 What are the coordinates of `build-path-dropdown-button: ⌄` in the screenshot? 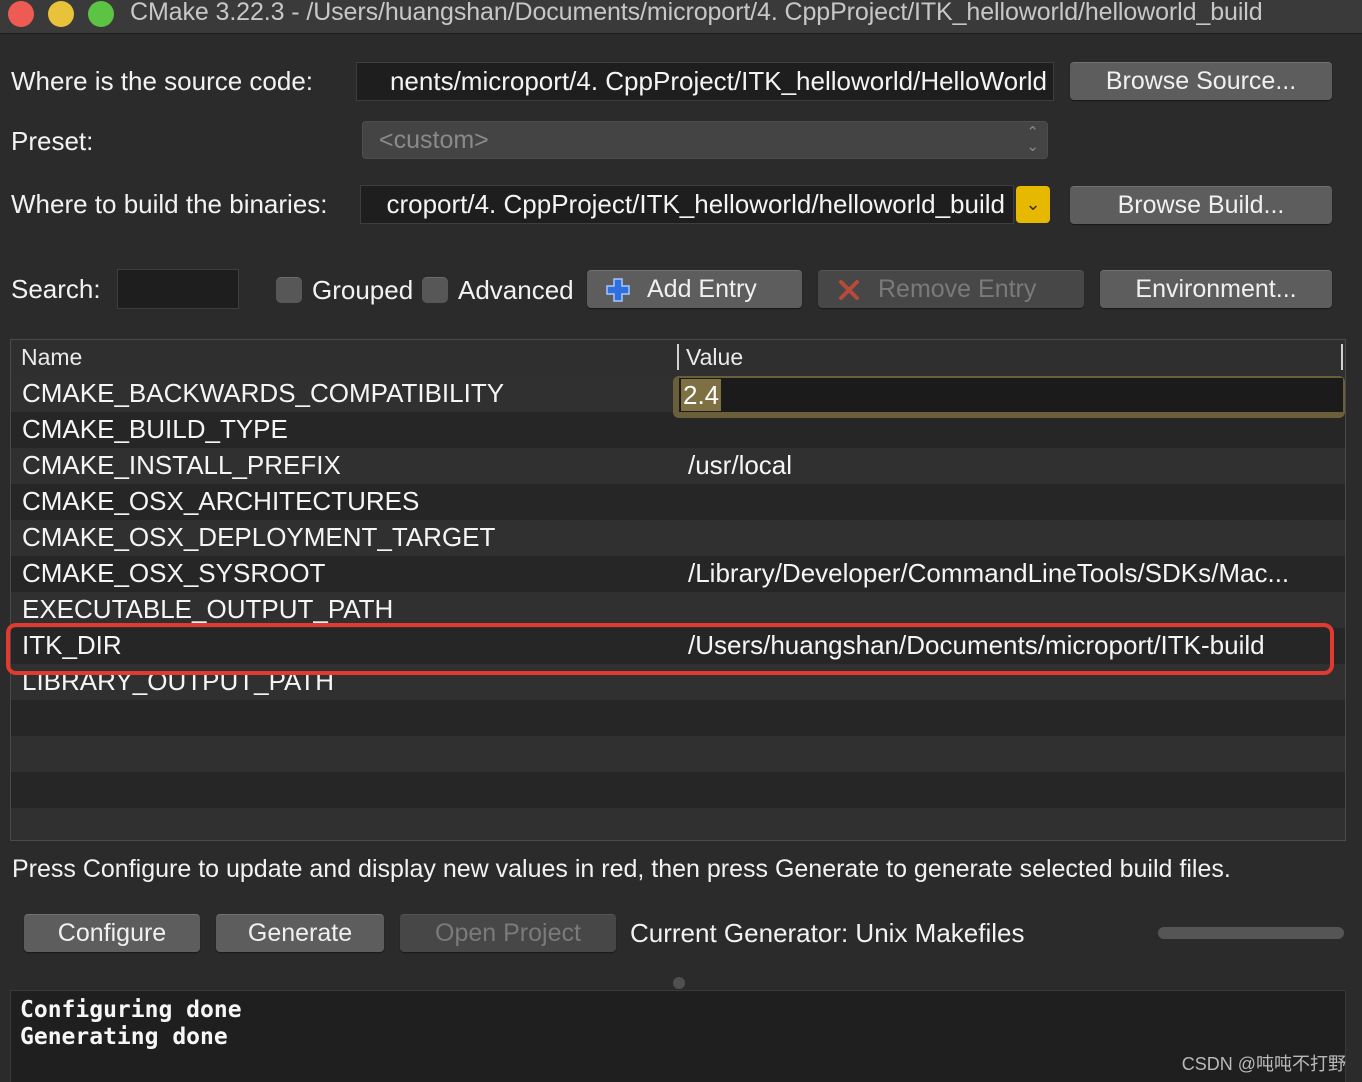 It's located at (1033, 204).